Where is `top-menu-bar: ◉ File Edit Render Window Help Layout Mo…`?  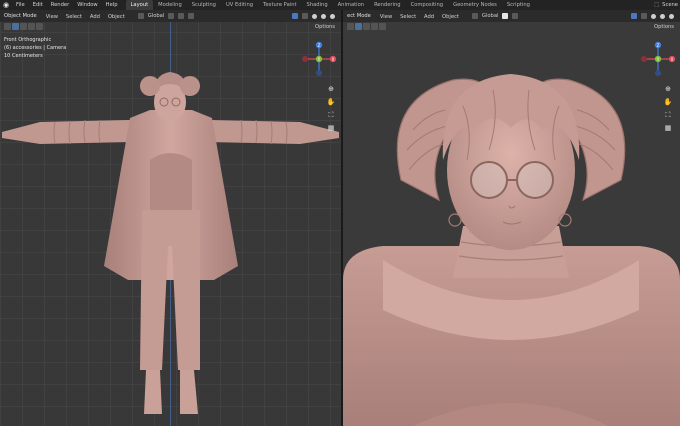 top-menu-bar: ◉ File Edit Render Window Help Layout Mo… is located at coordinates (340, 5).